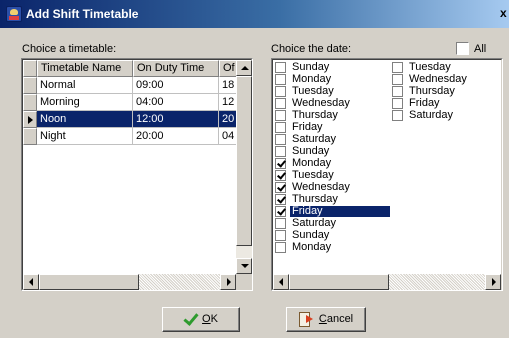  What do you see at coordinates (176, 102) in the screenshot?
I see `cell-on-duty: 04:00` at bounding box center [176, 102].